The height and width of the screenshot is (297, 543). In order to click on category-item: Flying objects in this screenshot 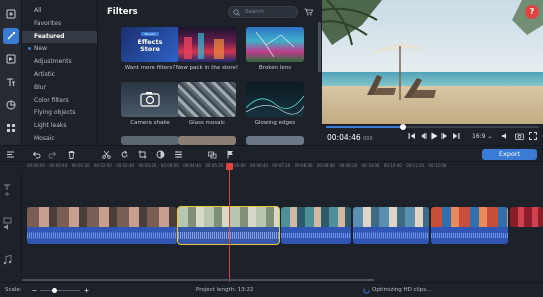, I will do `click(59, 113)`.